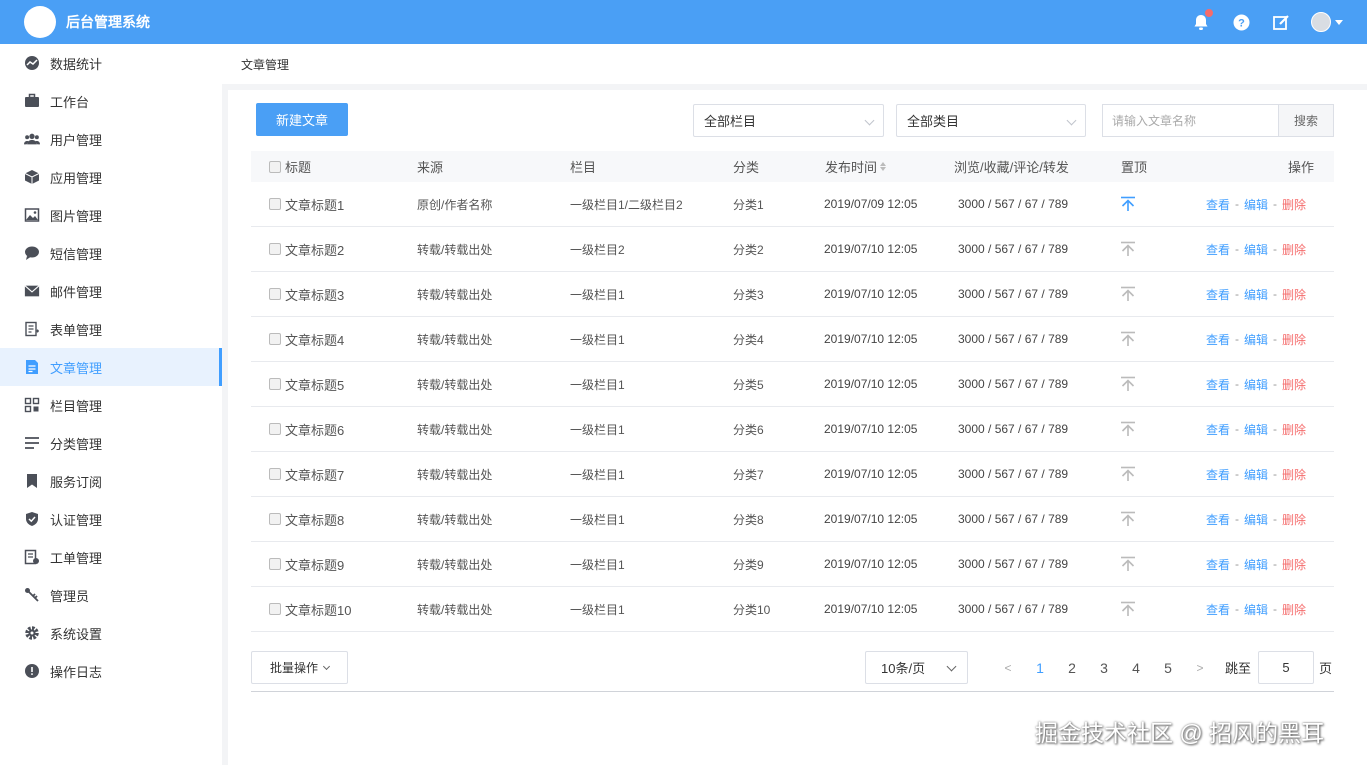 The image size is (1367, 765). I want to click on user-menu, so click(1327, 22).